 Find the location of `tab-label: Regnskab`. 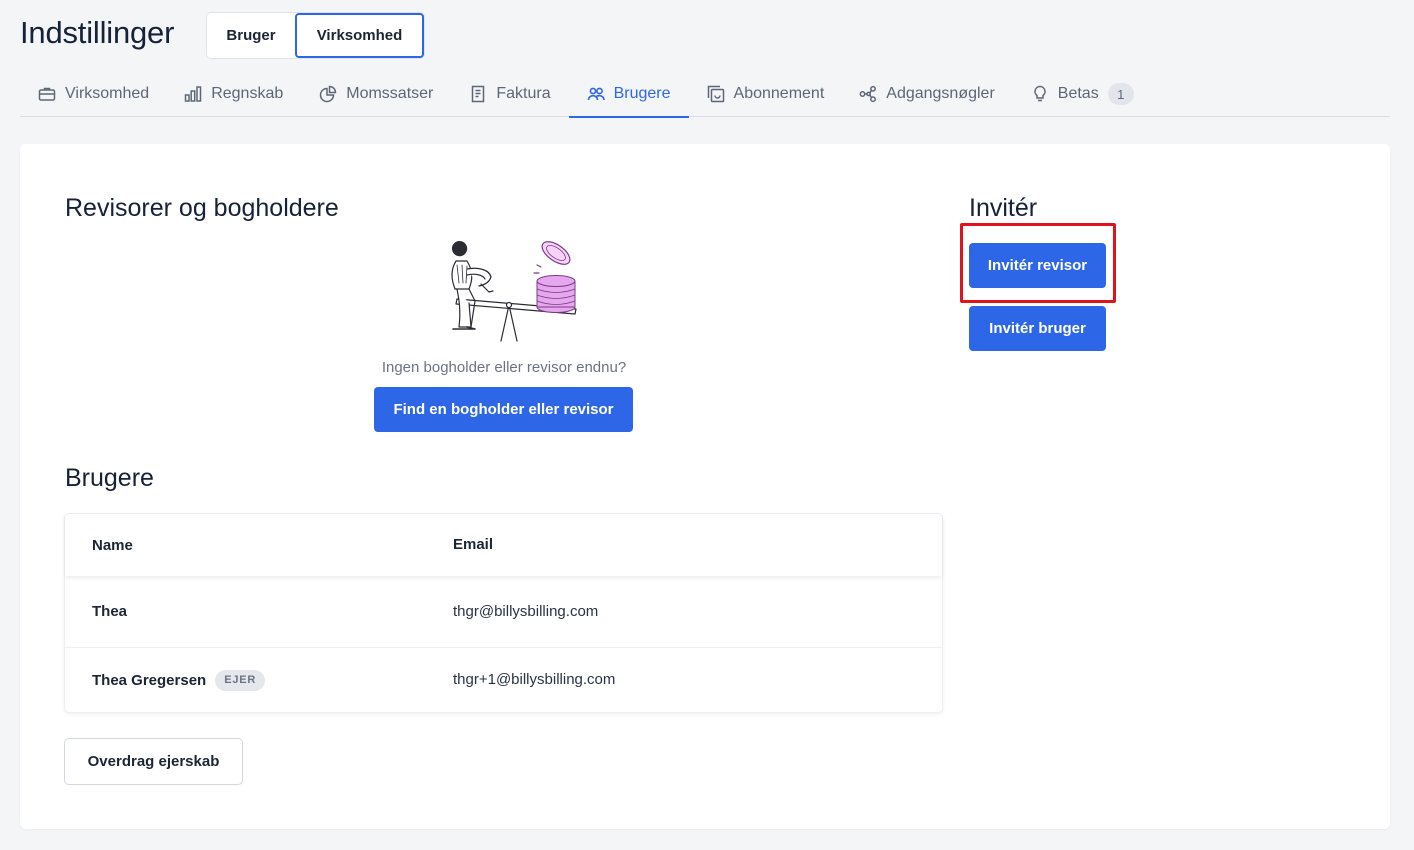

tab-label: Regnskab is located at coordinates (247, 93).